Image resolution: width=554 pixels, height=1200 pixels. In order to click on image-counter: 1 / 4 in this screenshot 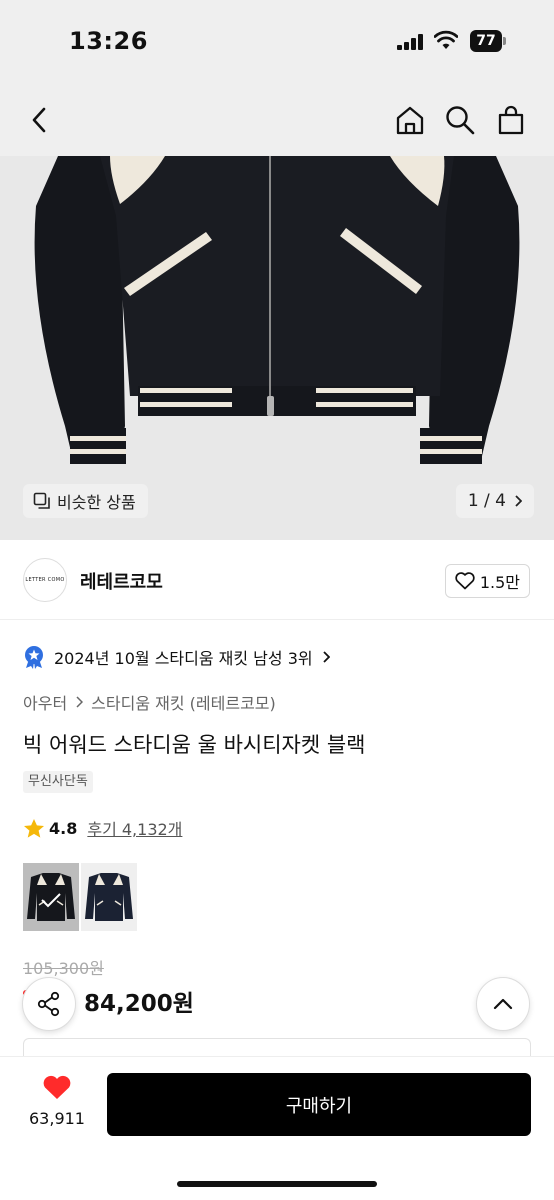, I will do `click(494, 501)`.